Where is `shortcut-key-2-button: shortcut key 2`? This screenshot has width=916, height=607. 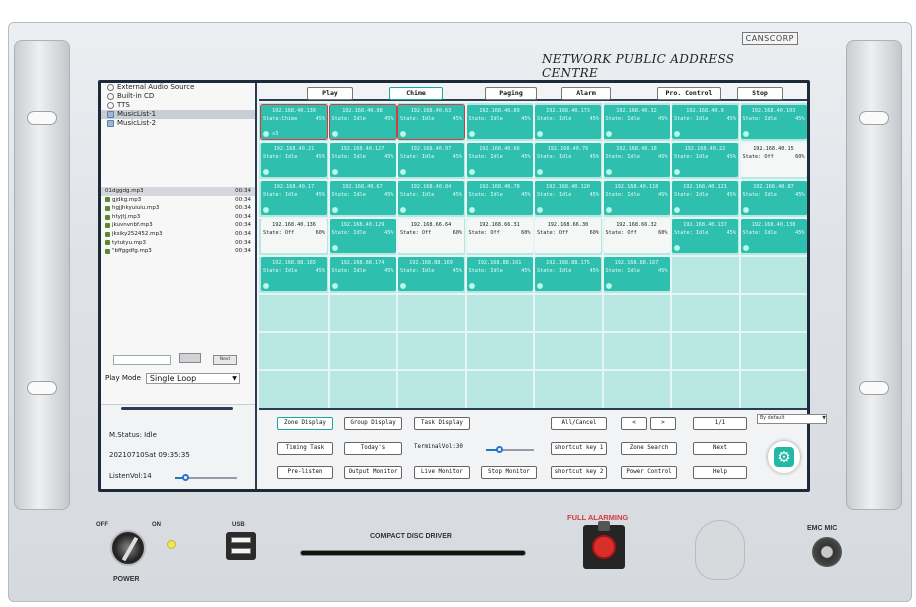
shortcut-key-2-button: shortcut key 2 is located at coordinates (579, 472).